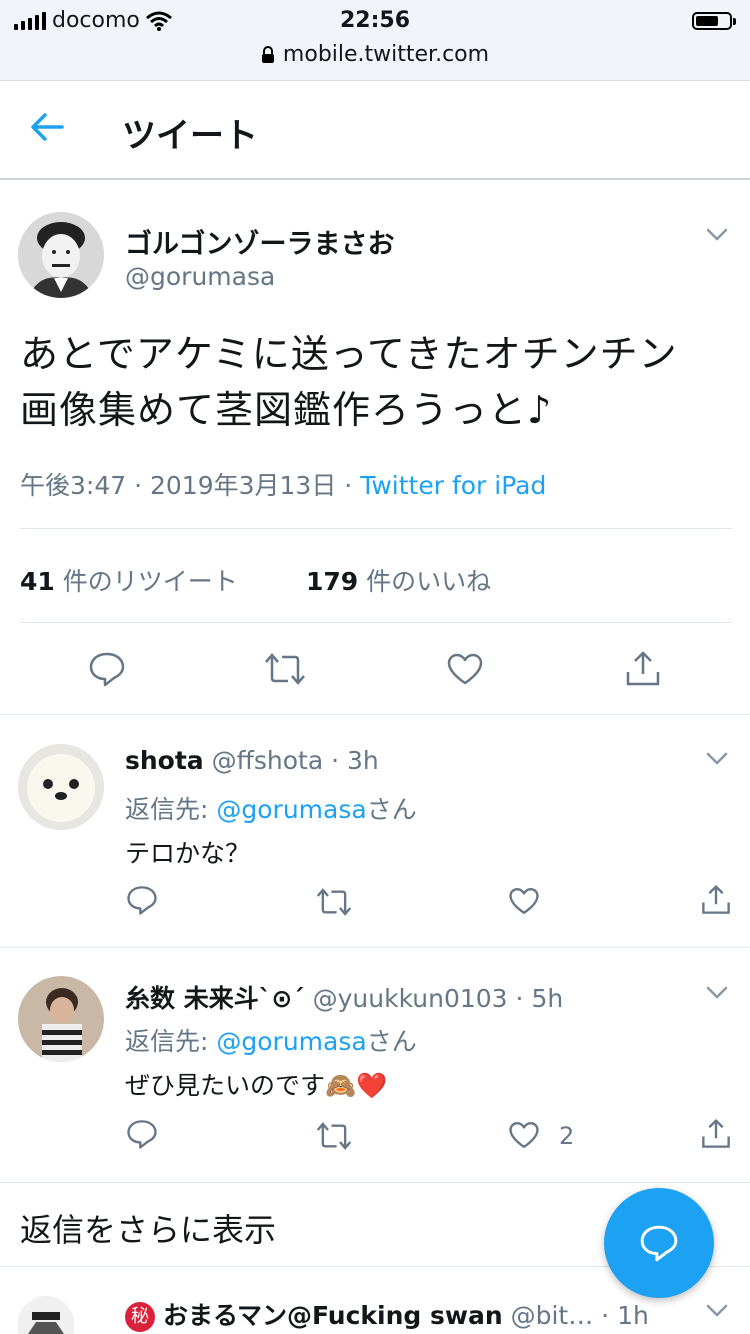 This screenshot has height=1334, width=750. Describe the element at coordinates (363, 760) in the screenshot. I see `reply-time: 3h` at that location.